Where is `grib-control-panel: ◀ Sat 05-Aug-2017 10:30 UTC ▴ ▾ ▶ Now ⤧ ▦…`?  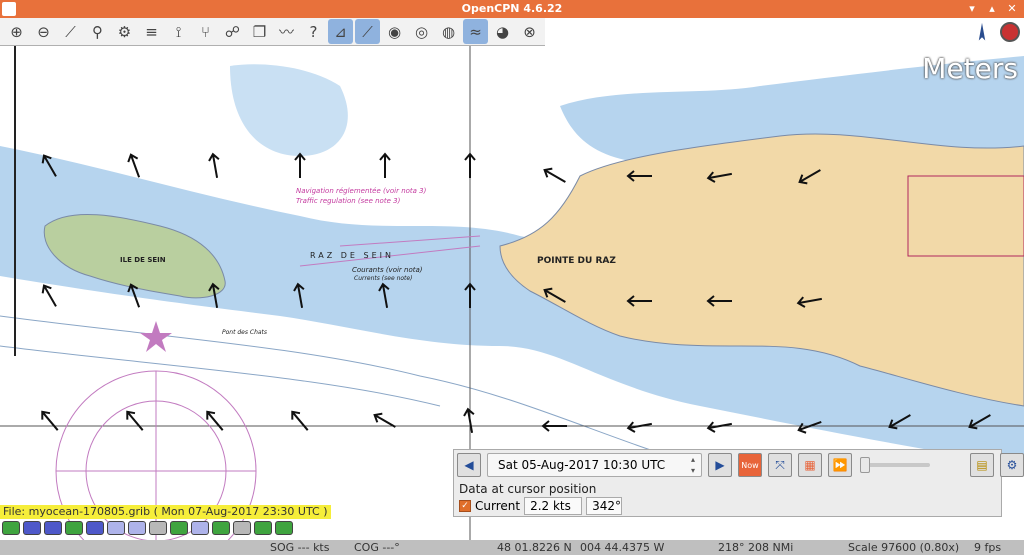 grib-control-panel: ◀ Sat 05-Aug-2017 10:30 UTC ▴ ▾ ▶ Now ⤧ ▦… is located at coordinates (738, 483).